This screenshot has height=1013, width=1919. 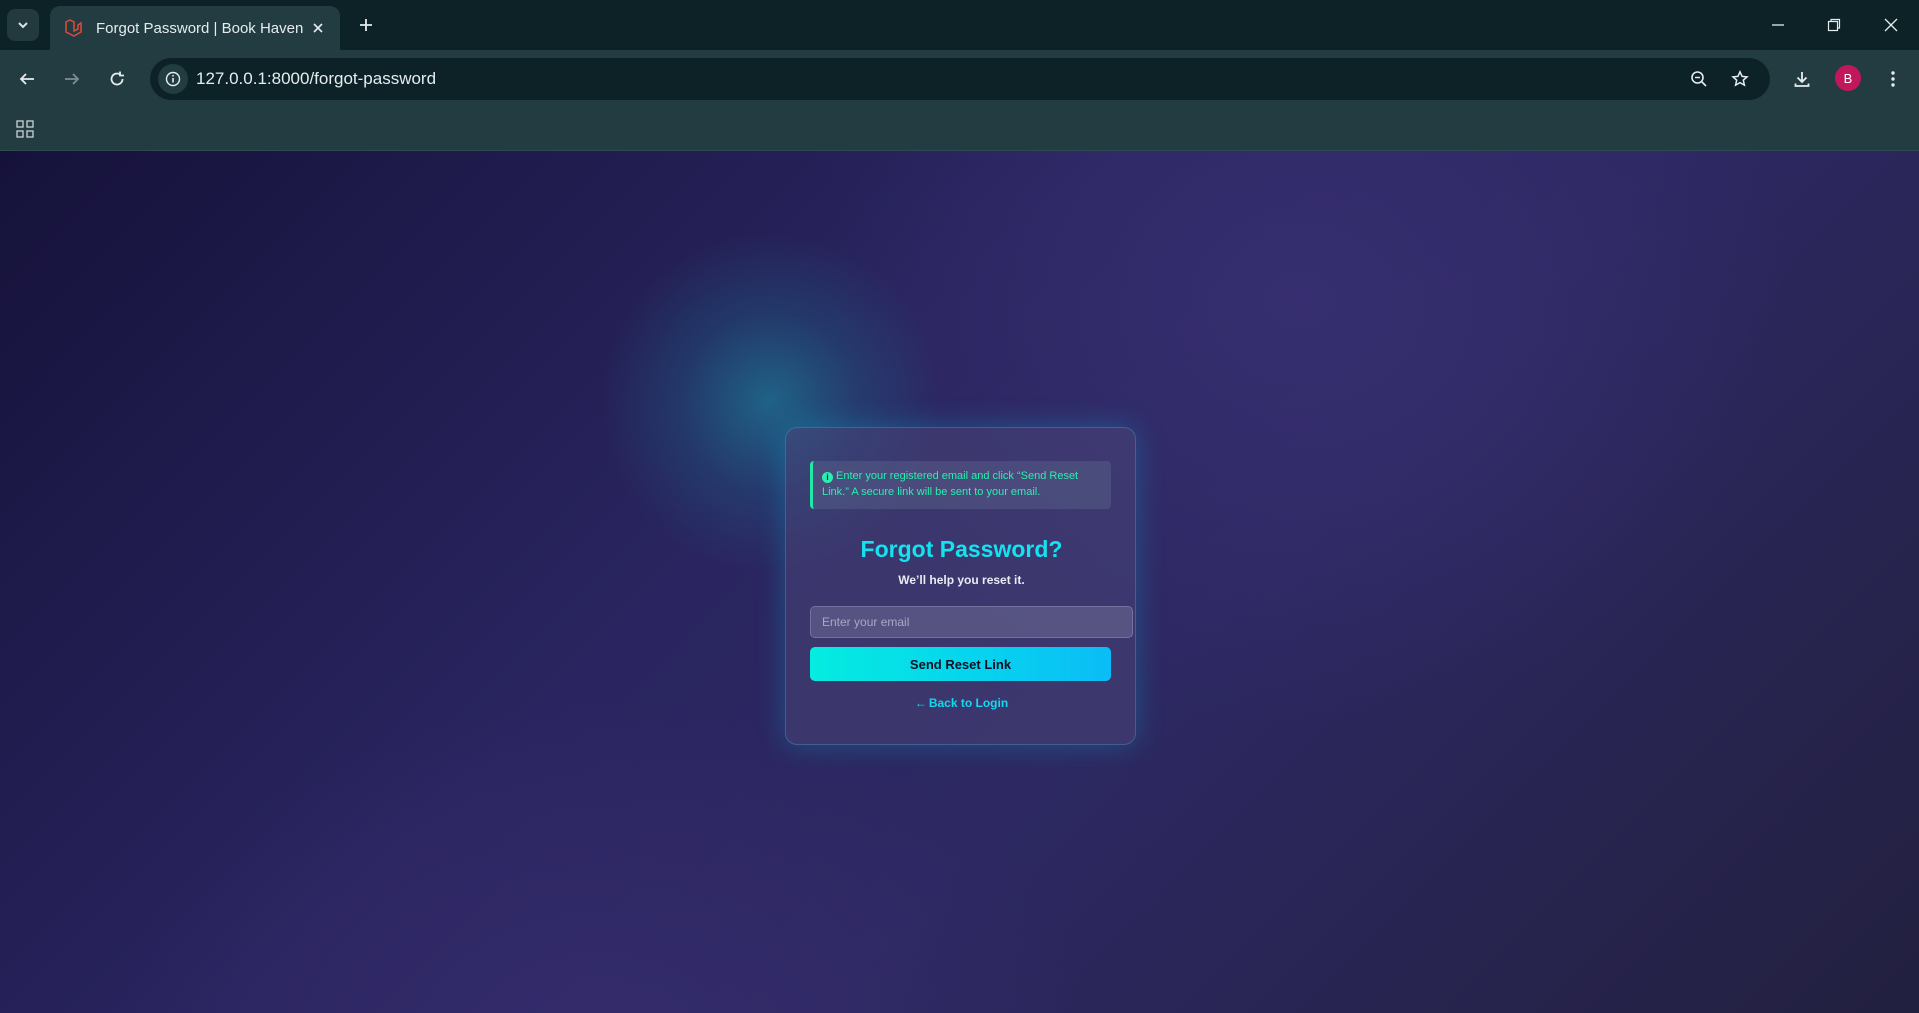 I want to click on page-subtitle: We’ll help you reset it., so click(x=961, y=580).